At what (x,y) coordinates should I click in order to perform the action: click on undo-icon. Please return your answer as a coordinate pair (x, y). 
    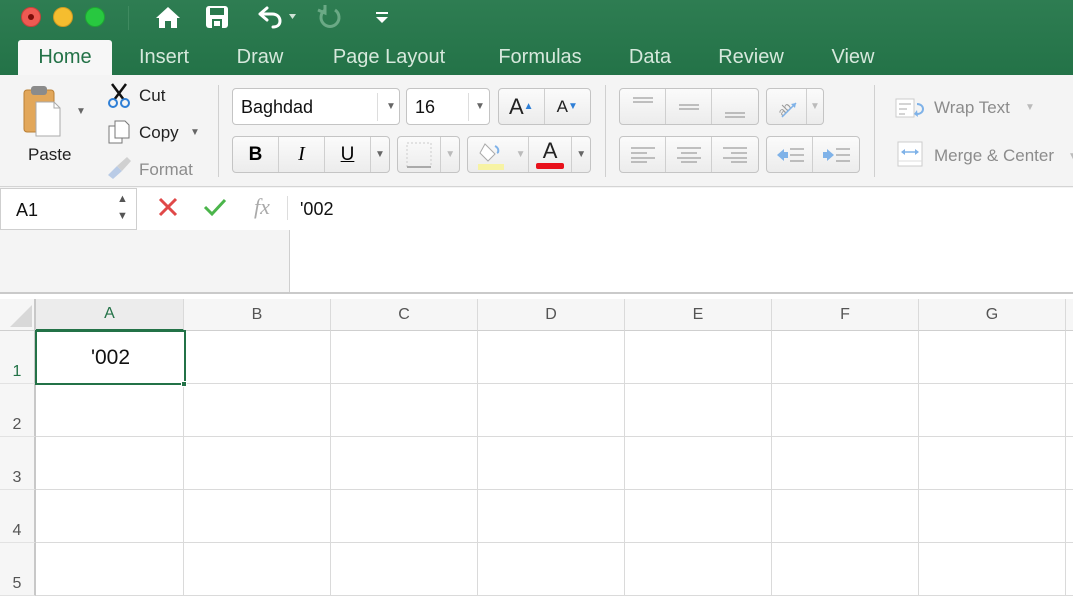
    Looking at the image, I should click on (276, 17).